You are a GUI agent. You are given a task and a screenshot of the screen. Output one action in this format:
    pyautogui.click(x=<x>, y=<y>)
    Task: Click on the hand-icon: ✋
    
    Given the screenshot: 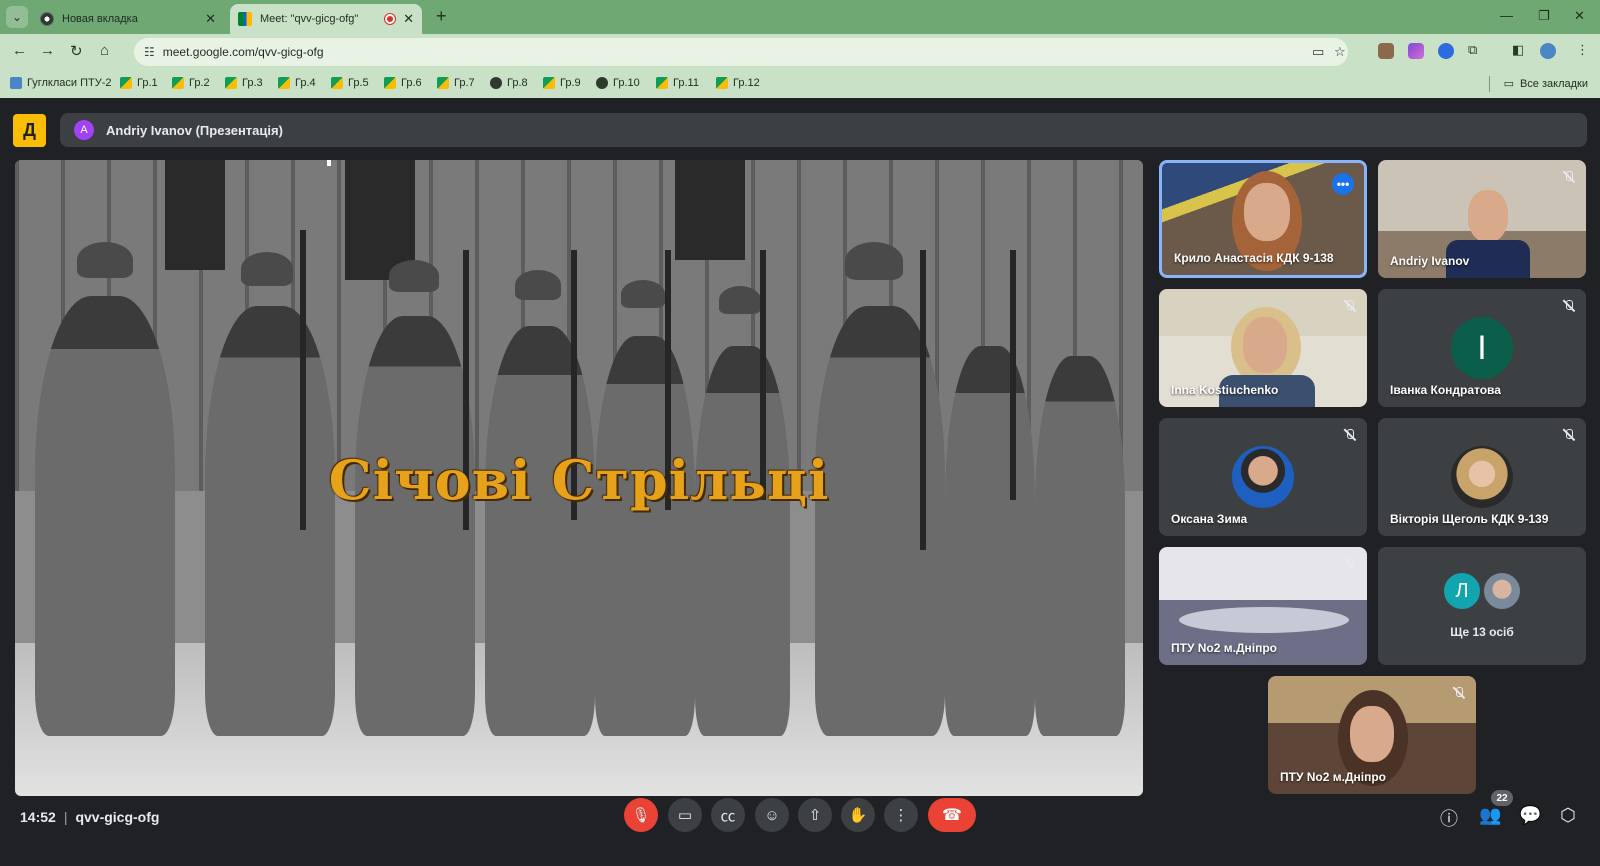 What is the action you would take?
    pyautogui.click(x=858, y=815)
    